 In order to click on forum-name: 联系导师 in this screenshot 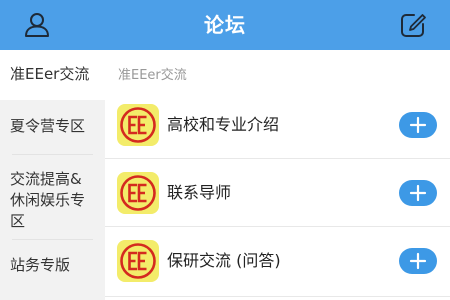, I will do `click(199, 192)`.